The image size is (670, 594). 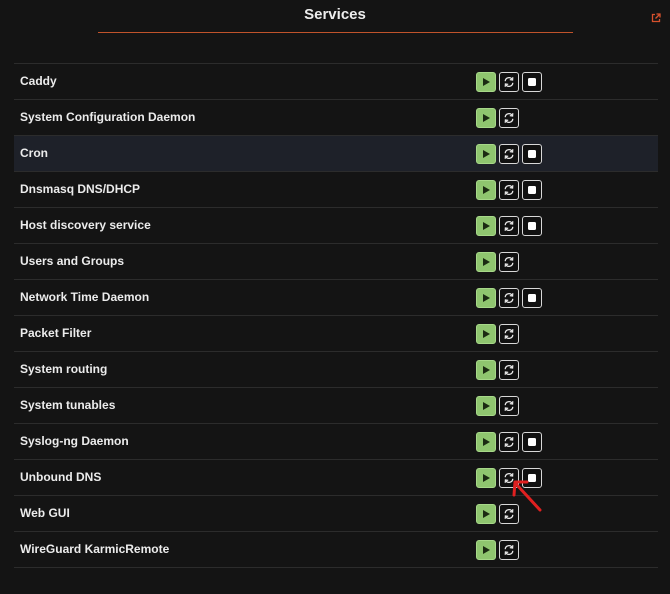 I want to click on service-name: Host discovery service, so click(x=85, y=225).